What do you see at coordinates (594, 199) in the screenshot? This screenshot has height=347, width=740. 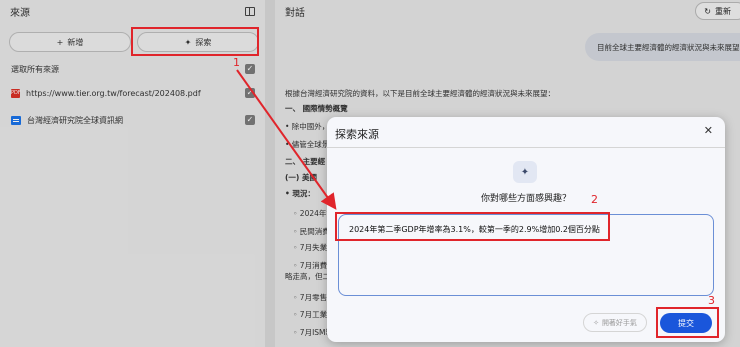 I see `annotation-number: 2` at bounding box center [594, 199].